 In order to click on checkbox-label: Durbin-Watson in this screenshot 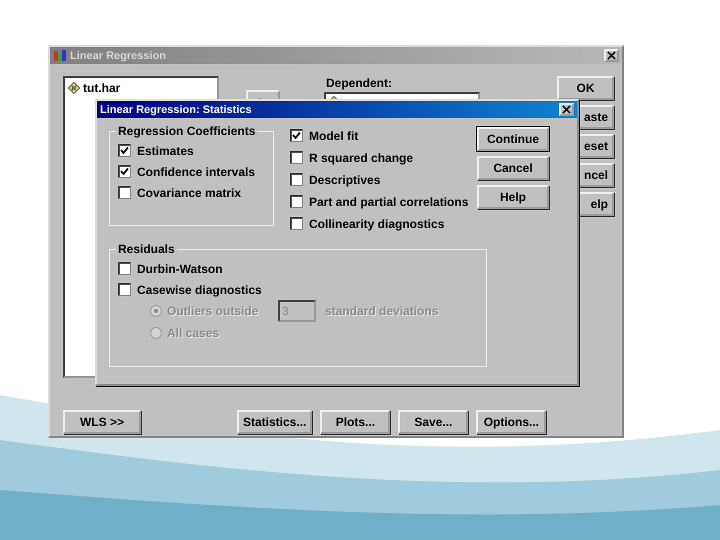, I will do `click(180, 269)`.